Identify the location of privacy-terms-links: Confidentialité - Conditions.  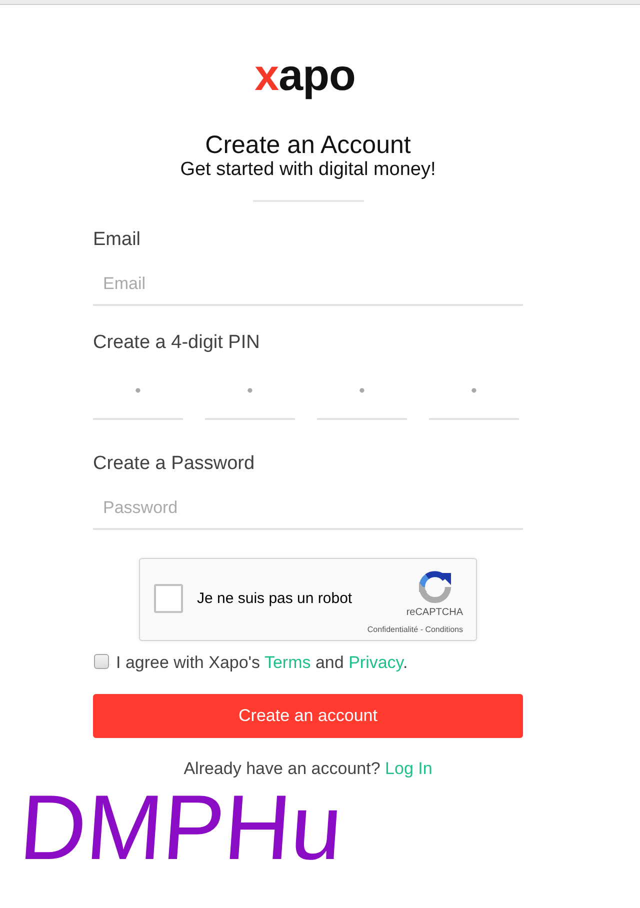
(415, 630).